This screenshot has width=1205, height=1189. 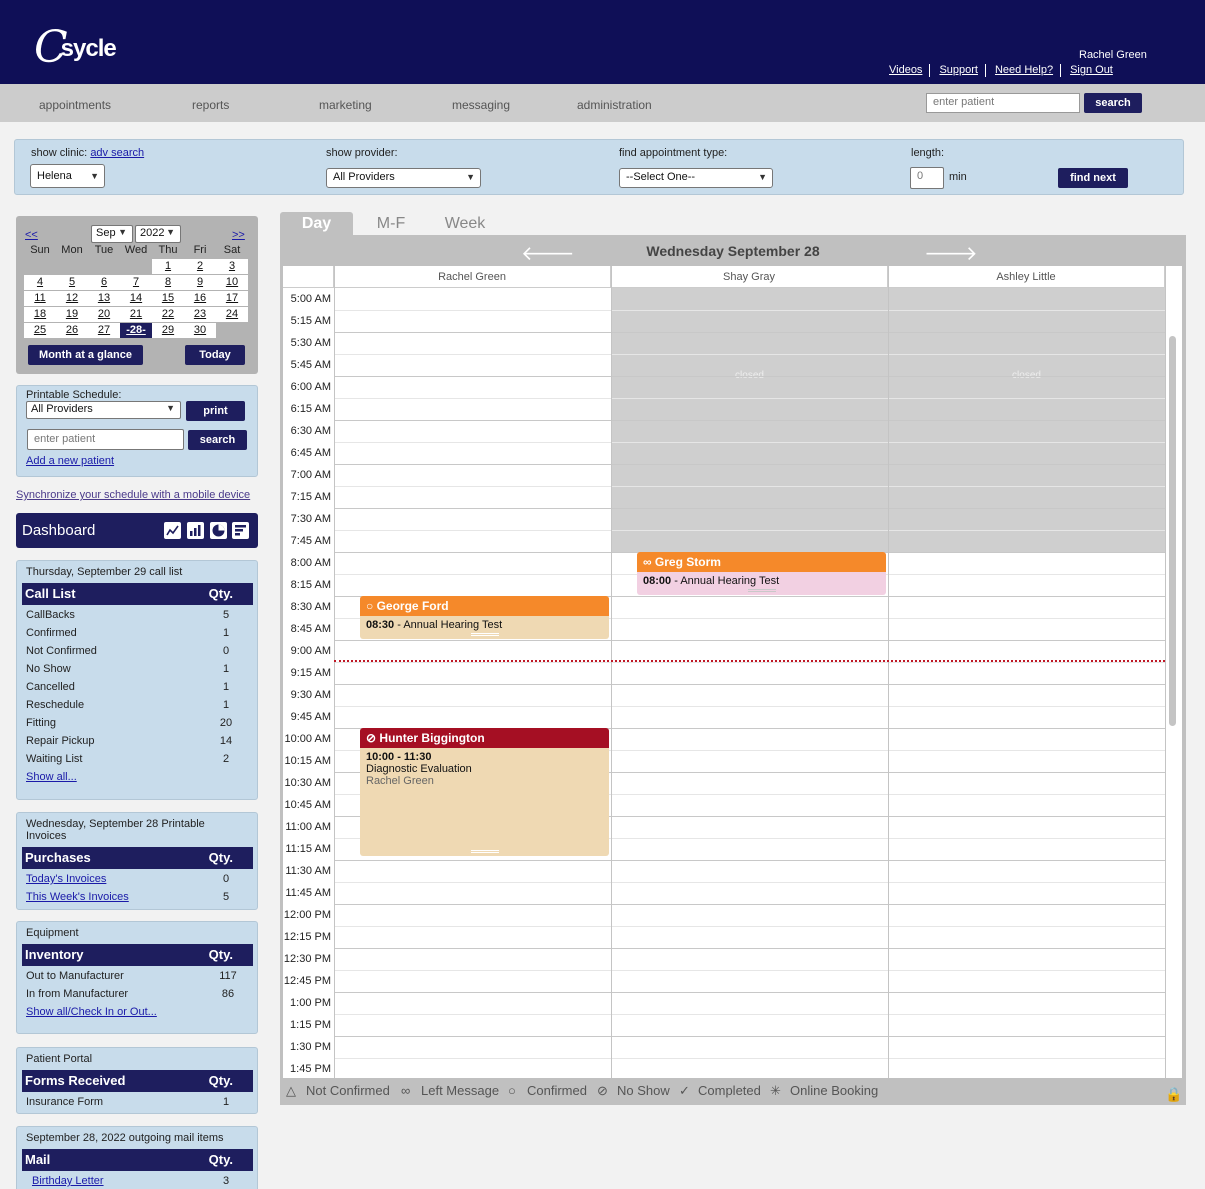 I want to click on calendar-day-link: 21, so click(x=136, y=314).